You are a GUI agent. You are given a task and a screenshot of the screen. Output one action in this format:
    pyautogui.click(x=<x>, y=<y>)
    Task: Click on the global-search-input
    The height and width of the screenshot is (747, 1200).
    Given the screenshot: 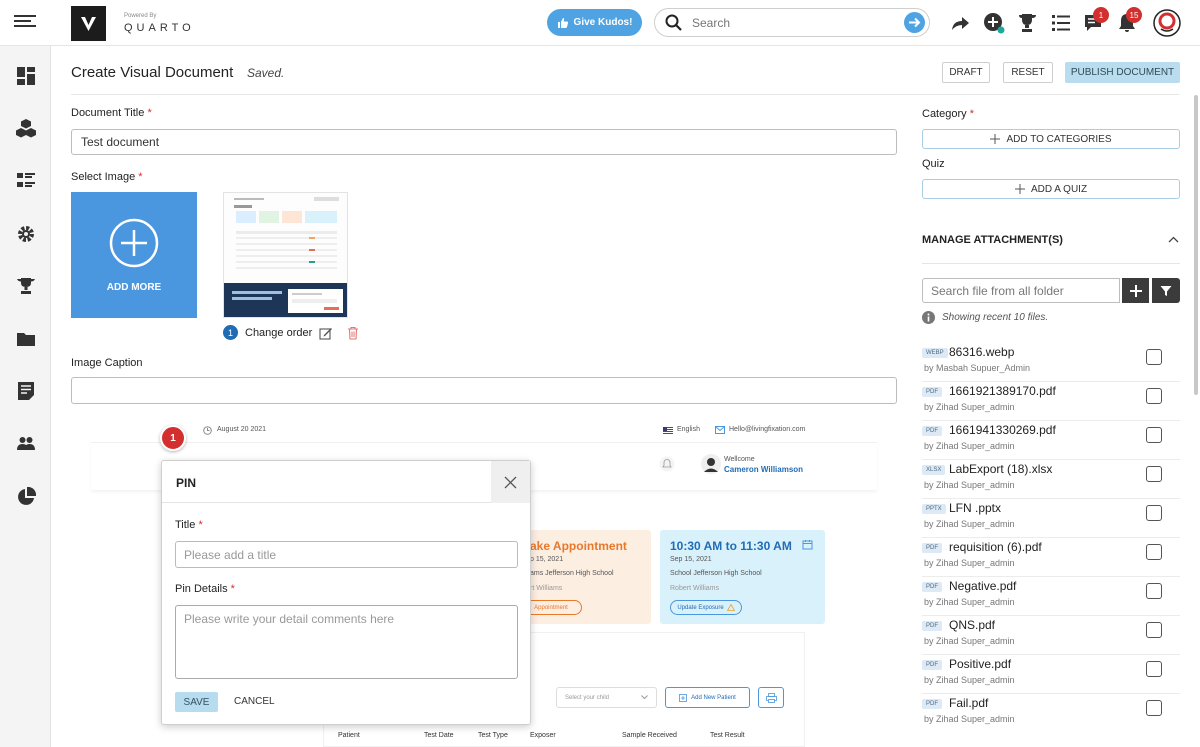 What is the action you would take?
    pyautogui.click(x=792, y=22)
    